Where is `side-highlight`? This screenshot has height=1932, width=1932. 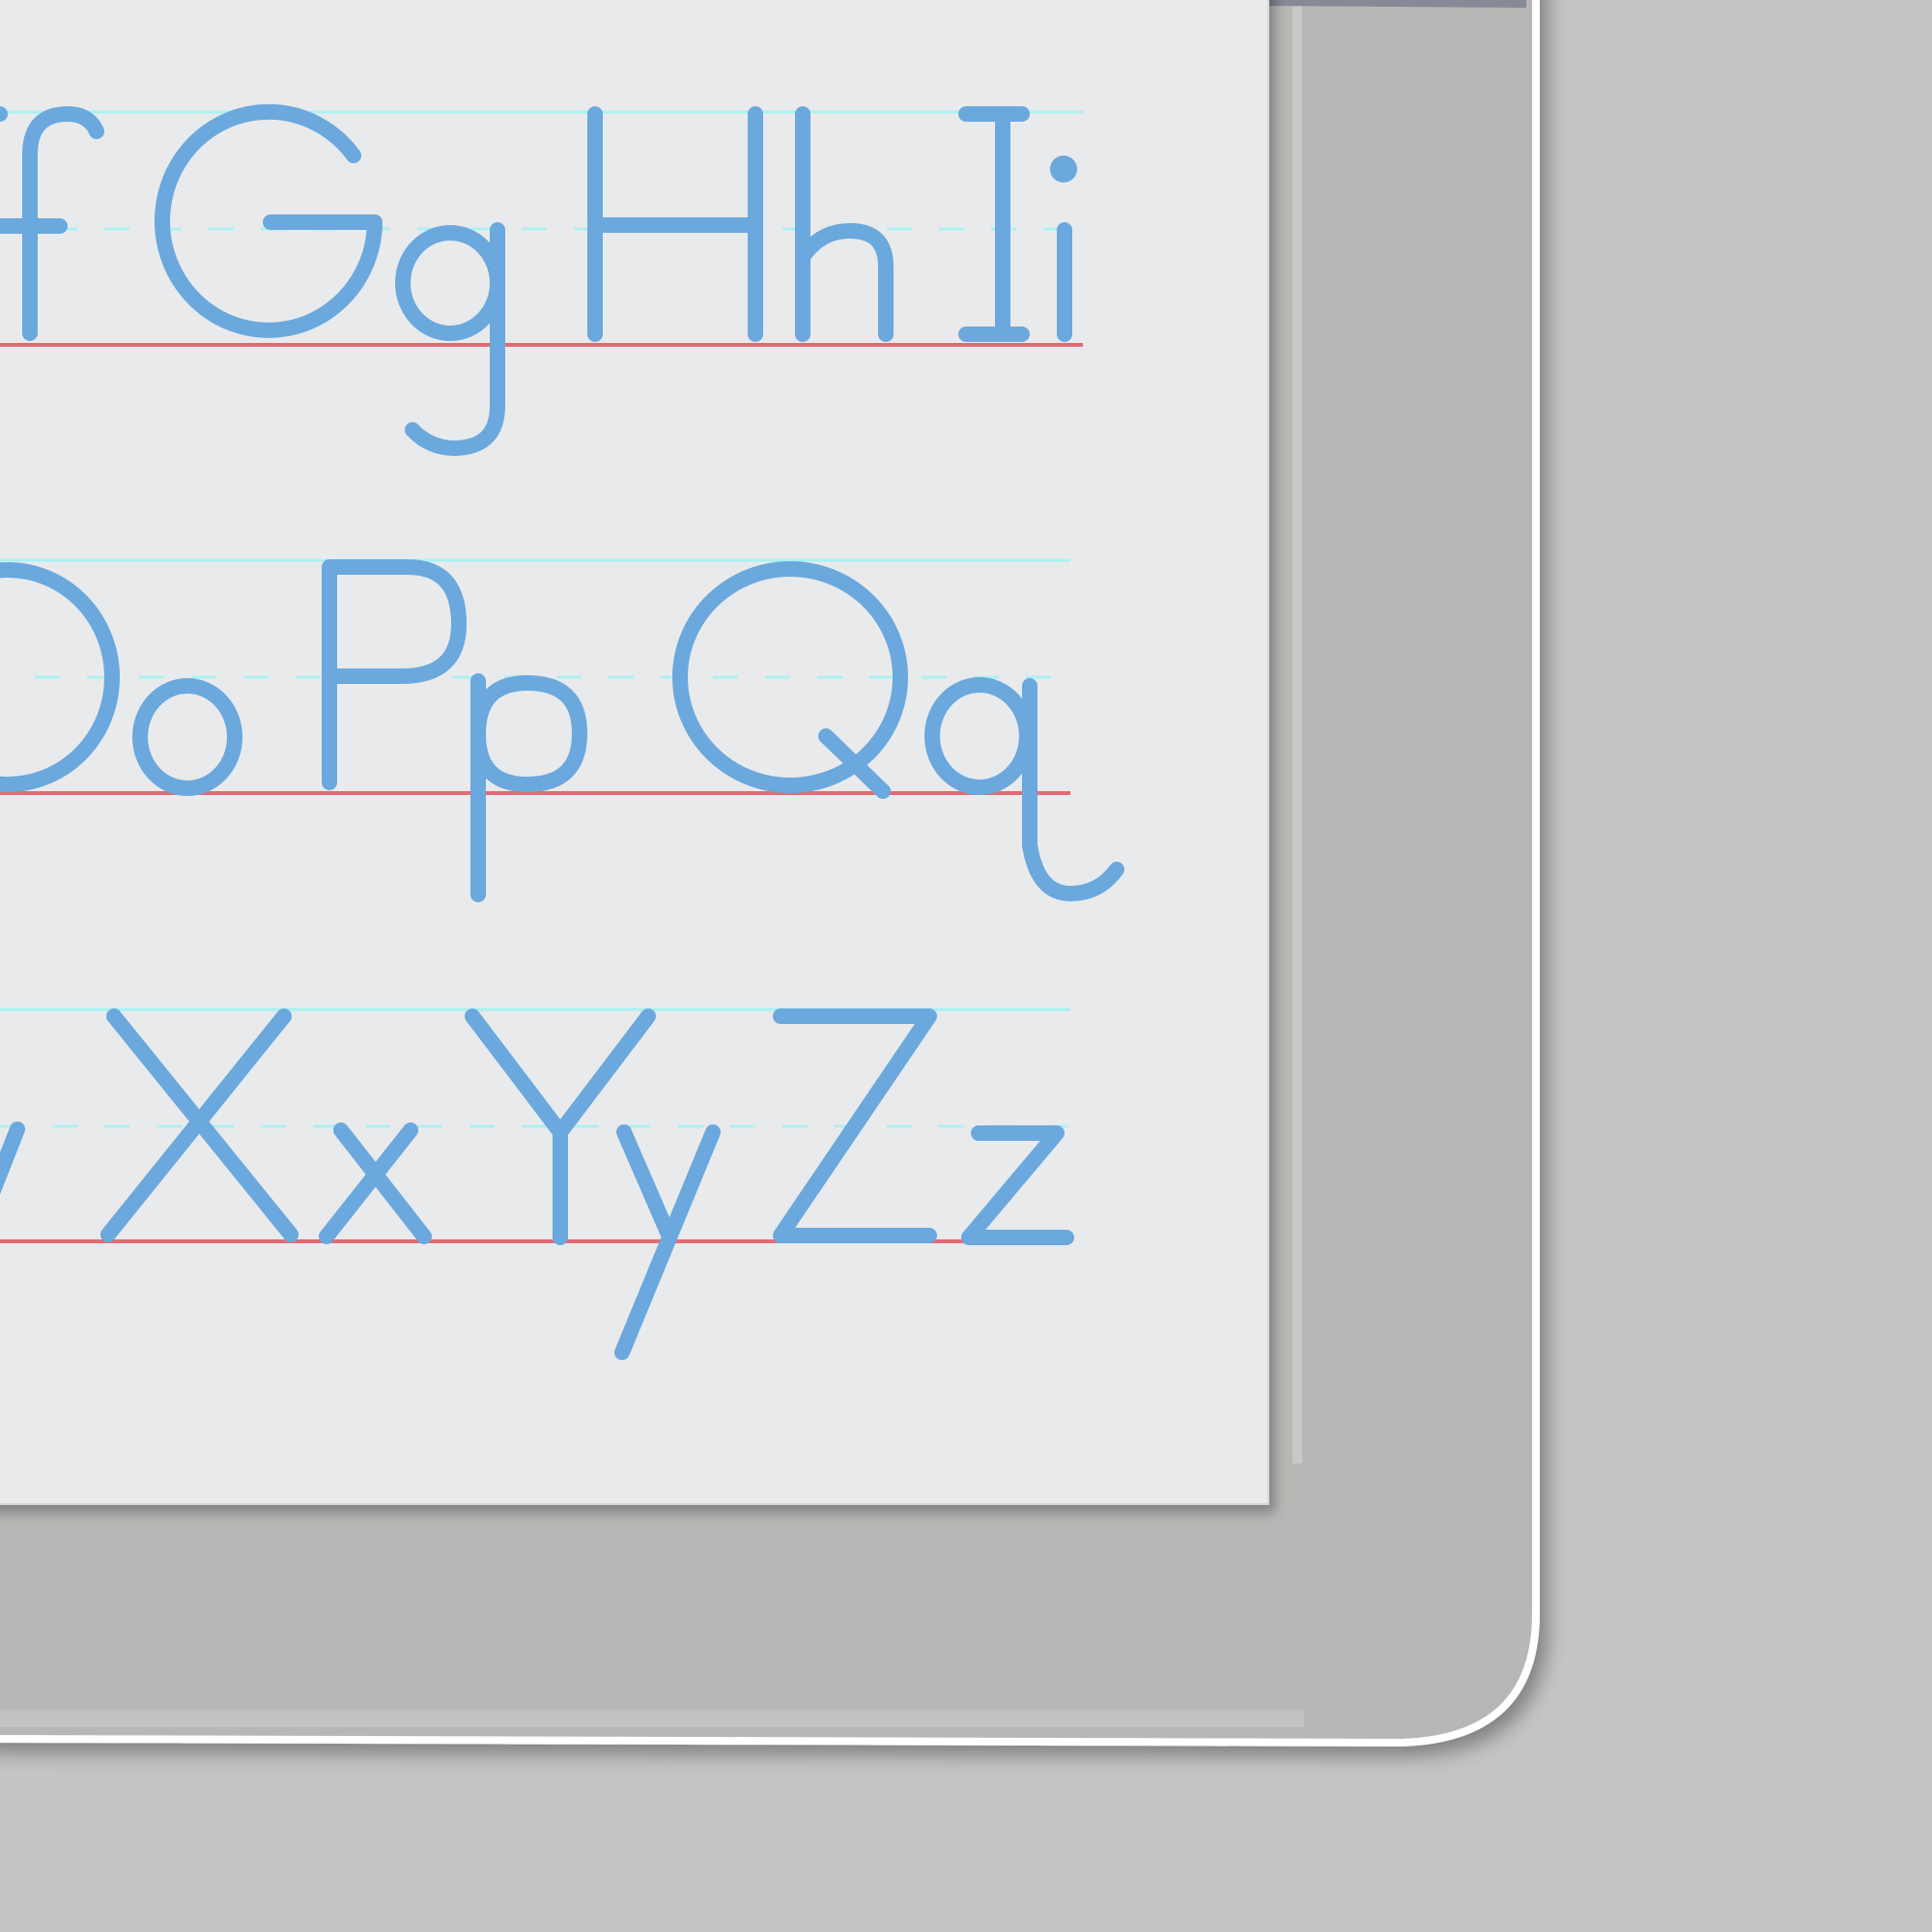
side-highlight is located at coordinates (1297, 731).